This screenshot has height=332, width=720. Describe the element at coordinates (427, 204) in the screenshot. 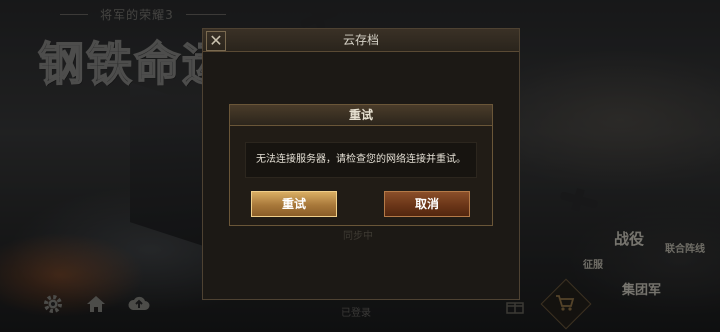

I see `cancel-button: 取消` at that location.